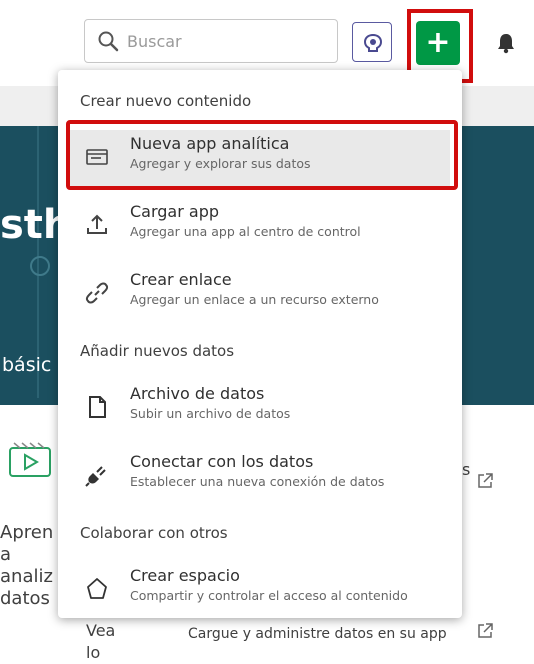 This screenshot has height=664, width=534. What do you see at coordinates (97, 293) in the screenshot?
I see `link-icon` at bounding box center [97, 293].